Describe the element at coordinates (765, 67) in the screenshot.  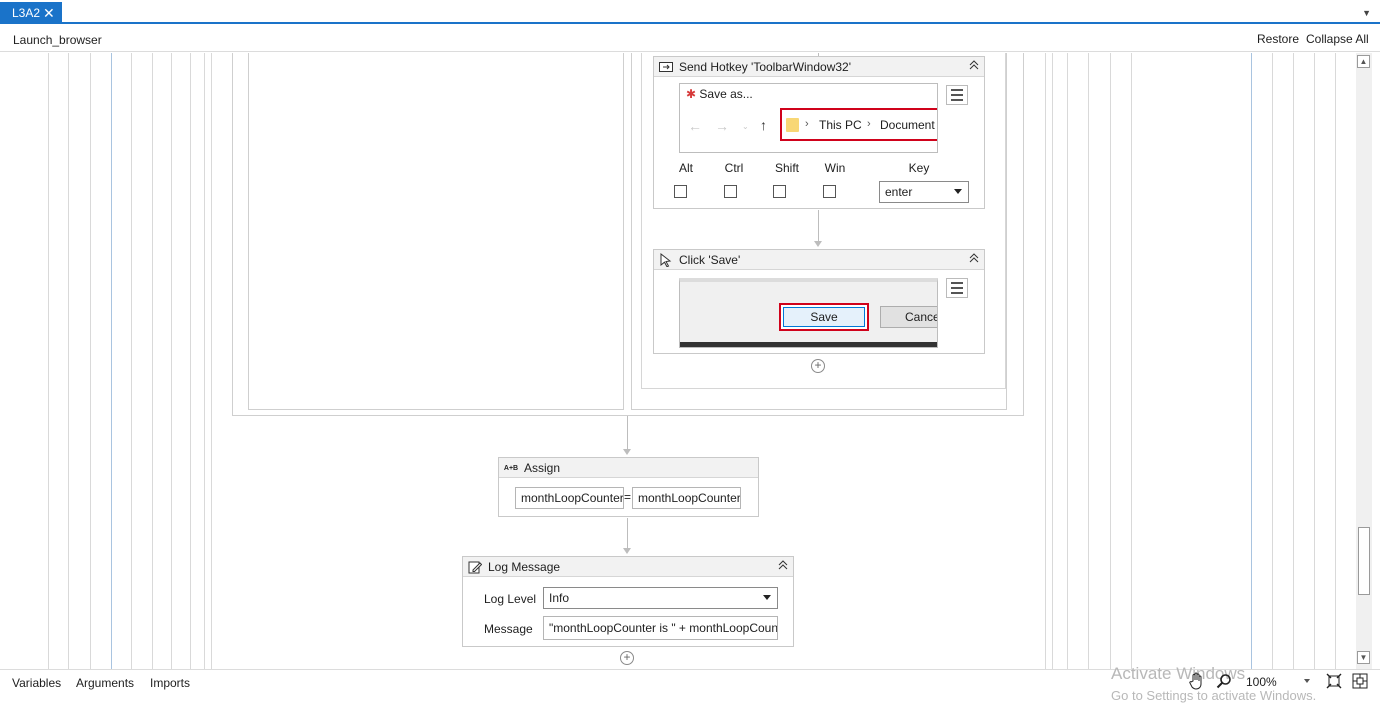
I see `activity-title: Send Hotkey 'ToolbarWindow32'` at that location.